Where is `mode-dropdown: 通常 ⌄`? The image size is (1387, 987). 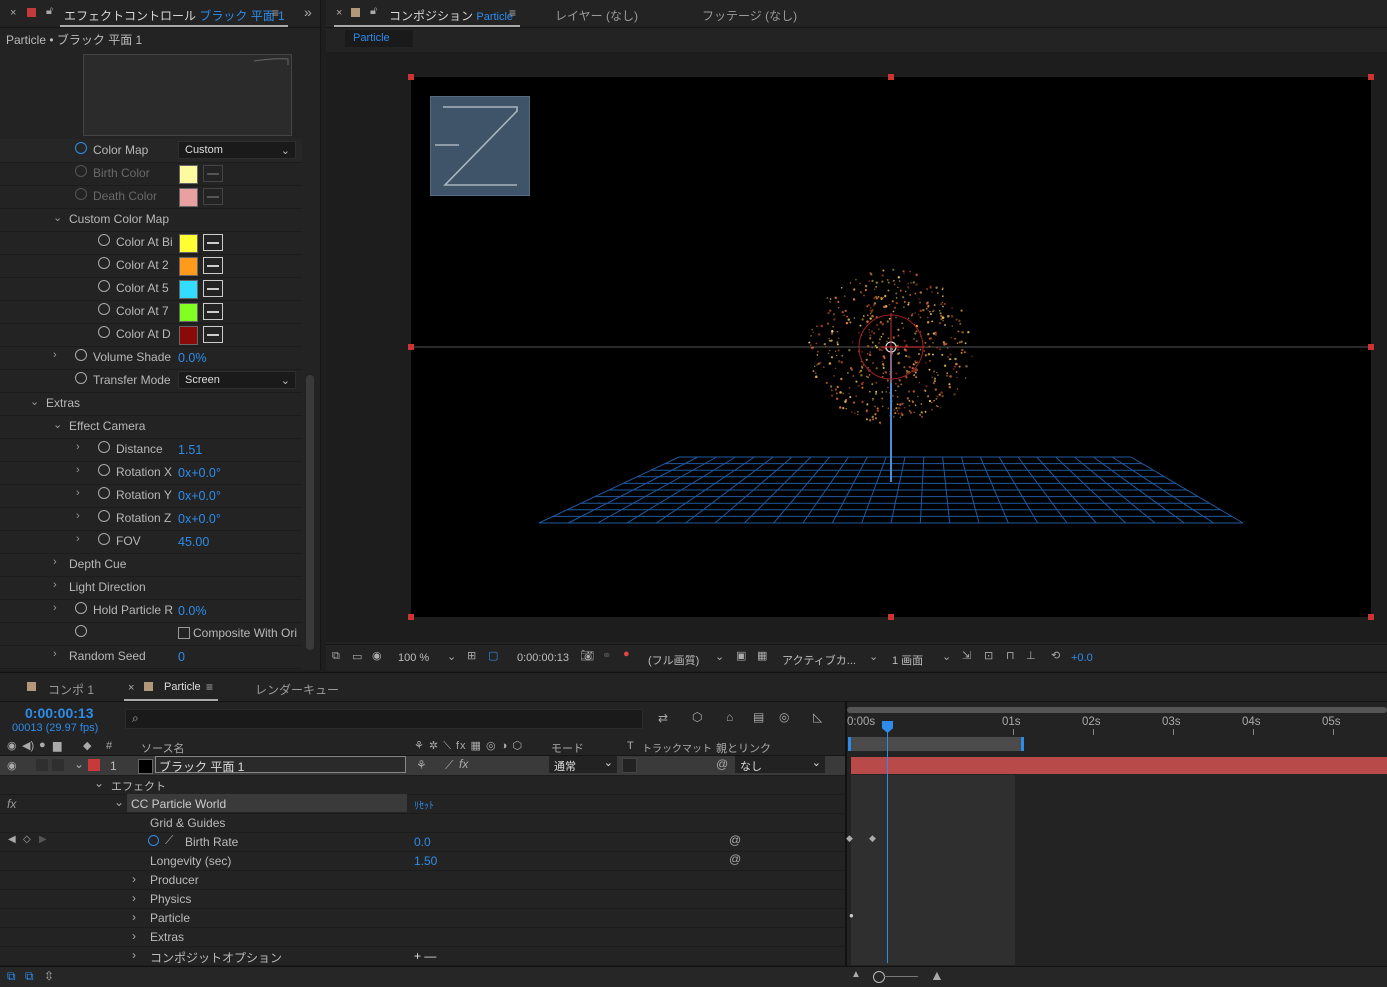
mode-dropdown: 通常 ⌄ is located at coordinates (583, 764).